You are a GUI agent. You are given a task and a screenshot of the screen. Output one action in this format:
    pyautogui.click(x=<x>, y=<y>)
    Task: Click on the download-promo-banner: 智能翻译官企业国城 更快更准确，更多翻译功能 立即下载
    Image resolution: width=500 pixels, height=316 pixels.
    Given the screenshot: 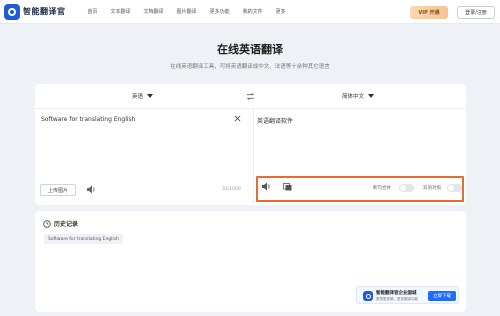 What is the action you would take?
    pyautogui.click(x=407, y=295)
    